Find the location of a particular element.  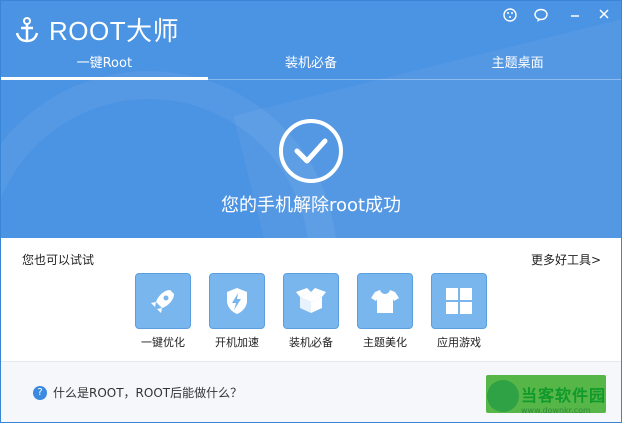

watermark-title: 当客软件园 is located at coordinates (564, 395).